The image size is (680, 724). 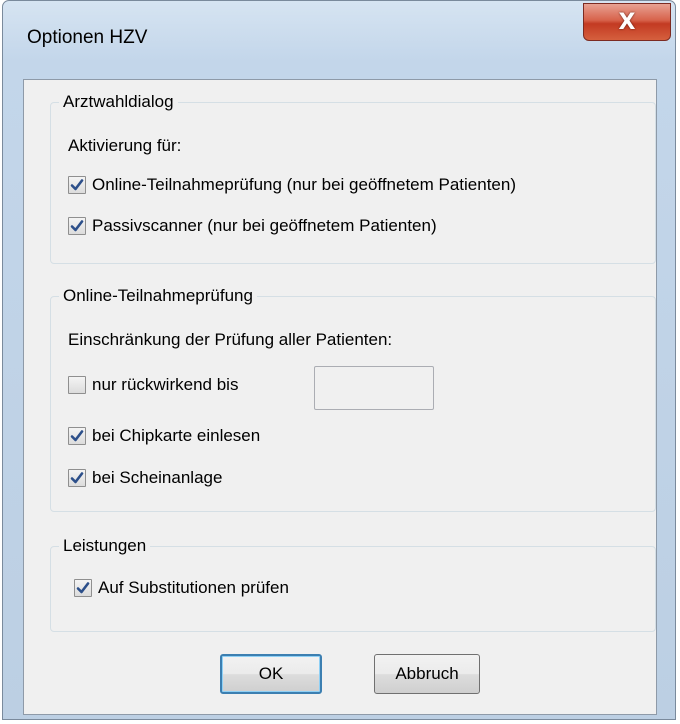 I want to click on group-legend: Arztwahldialog, so click(x=118, y=101).